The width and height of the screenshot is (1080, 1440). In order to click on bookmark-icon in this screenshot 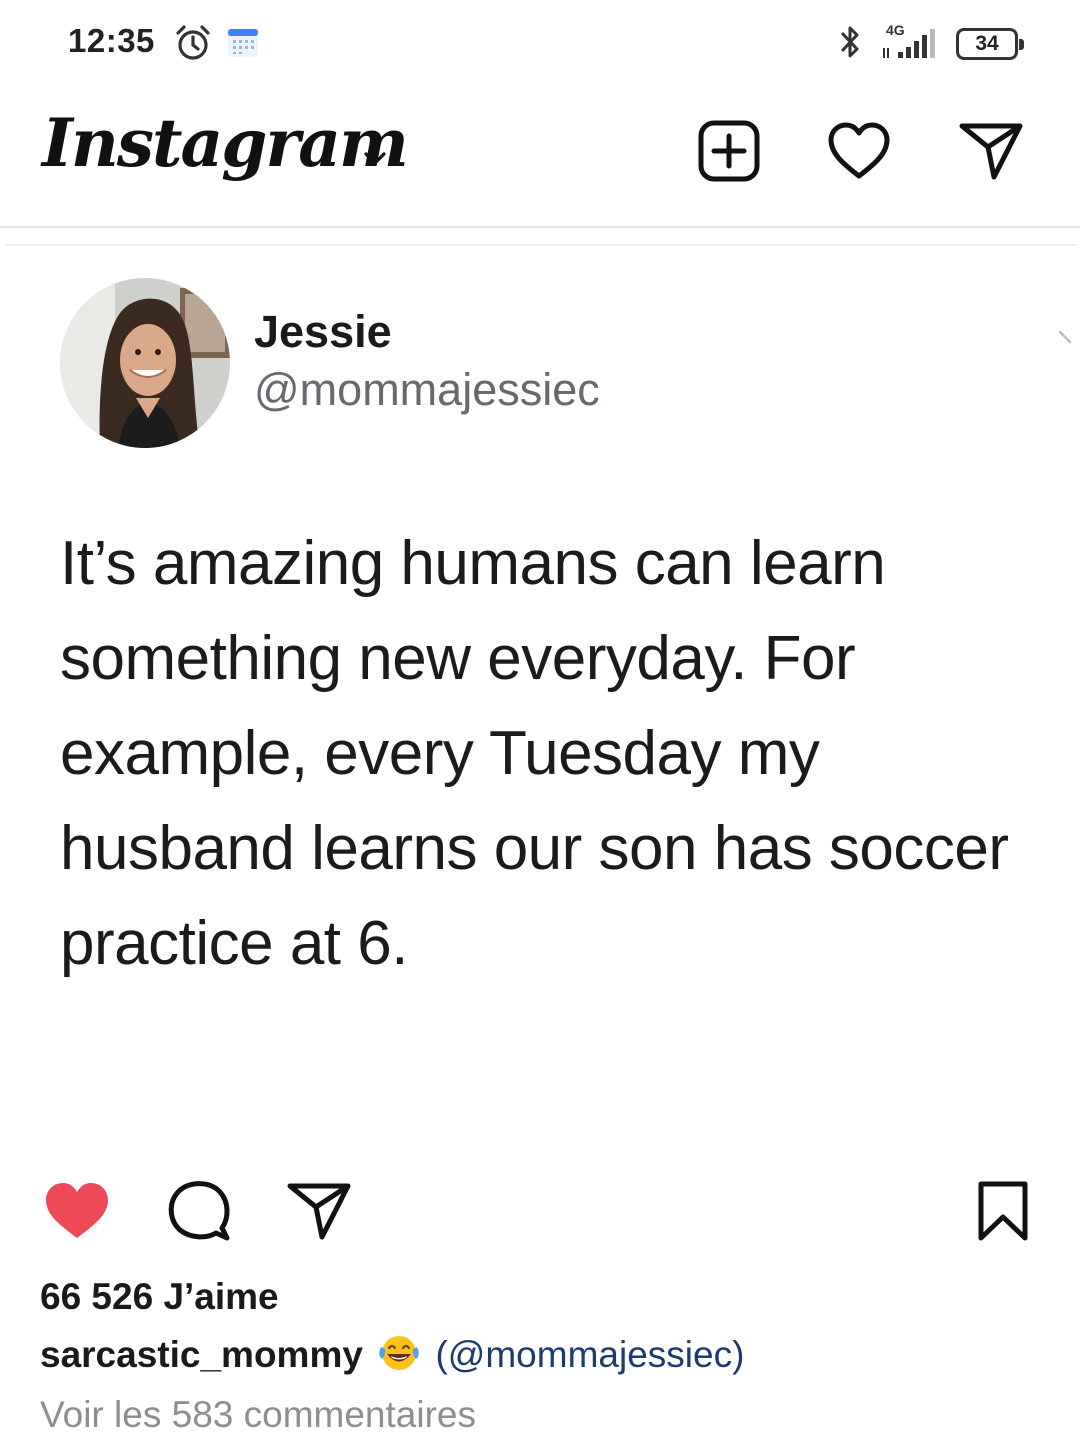, I will do `click(1003, 1211)`.